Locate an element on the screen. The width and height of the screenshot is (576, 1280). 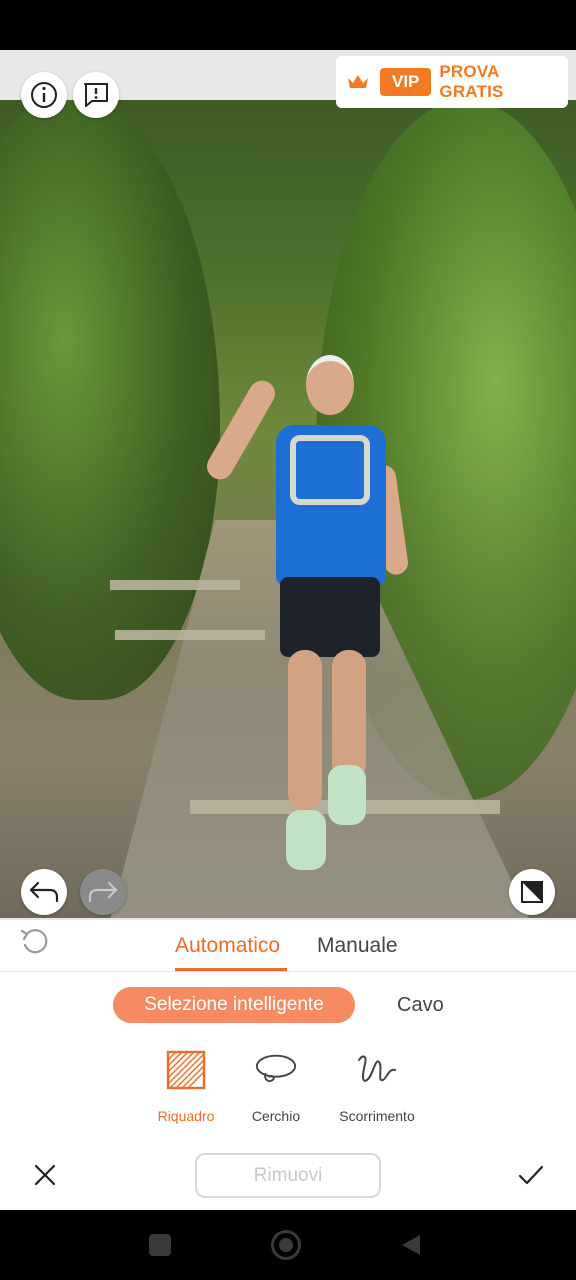
recent-apps-icon is located at coordinates (160, 1245).